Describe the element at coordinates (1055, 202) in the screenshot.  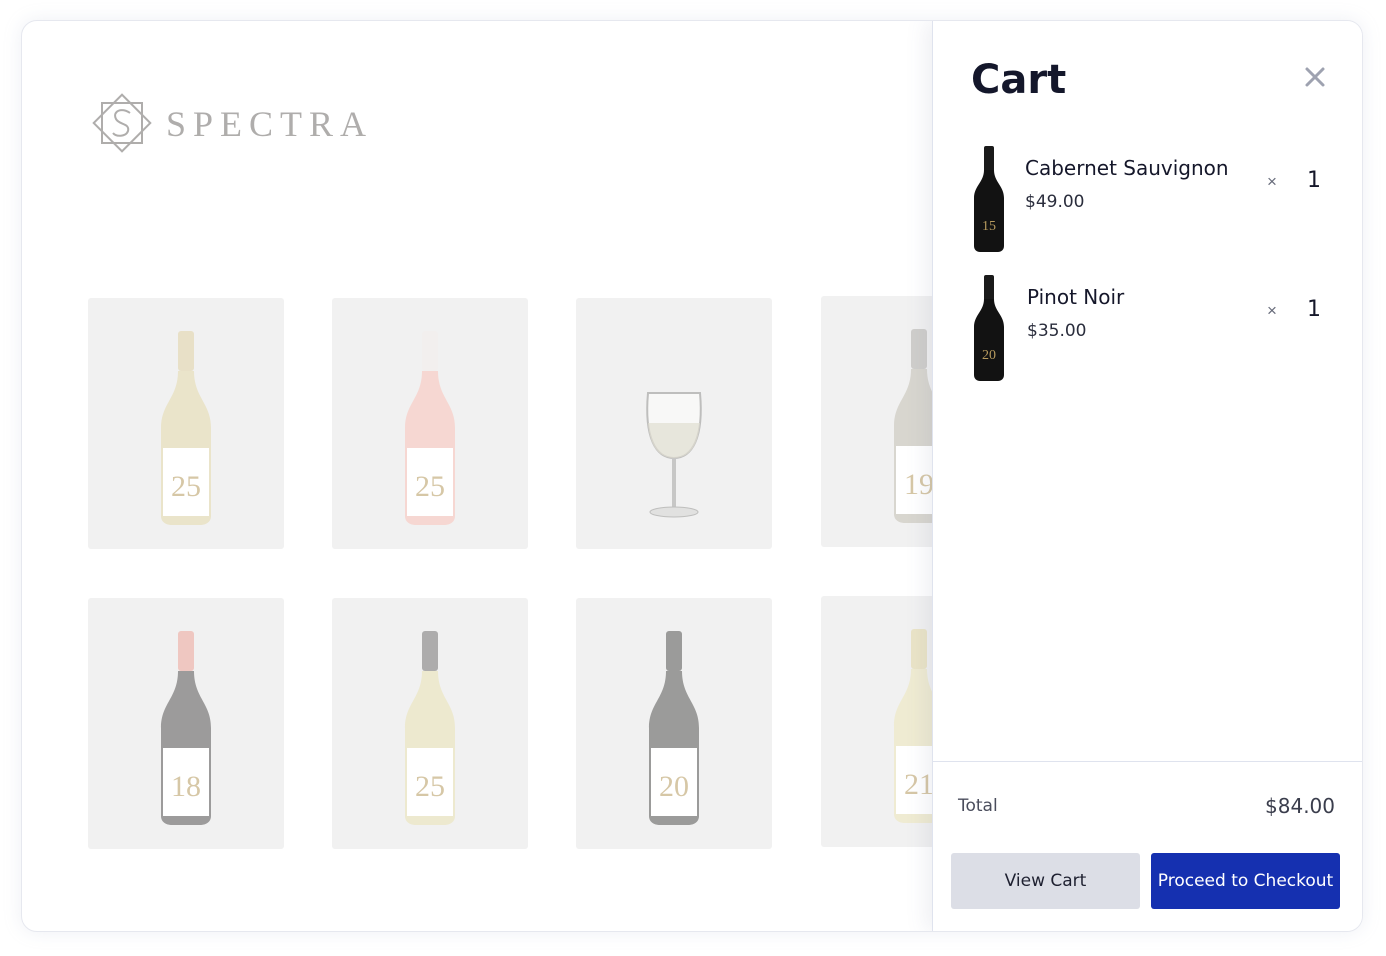
I see `cart-item-price: $49.00` at that location.